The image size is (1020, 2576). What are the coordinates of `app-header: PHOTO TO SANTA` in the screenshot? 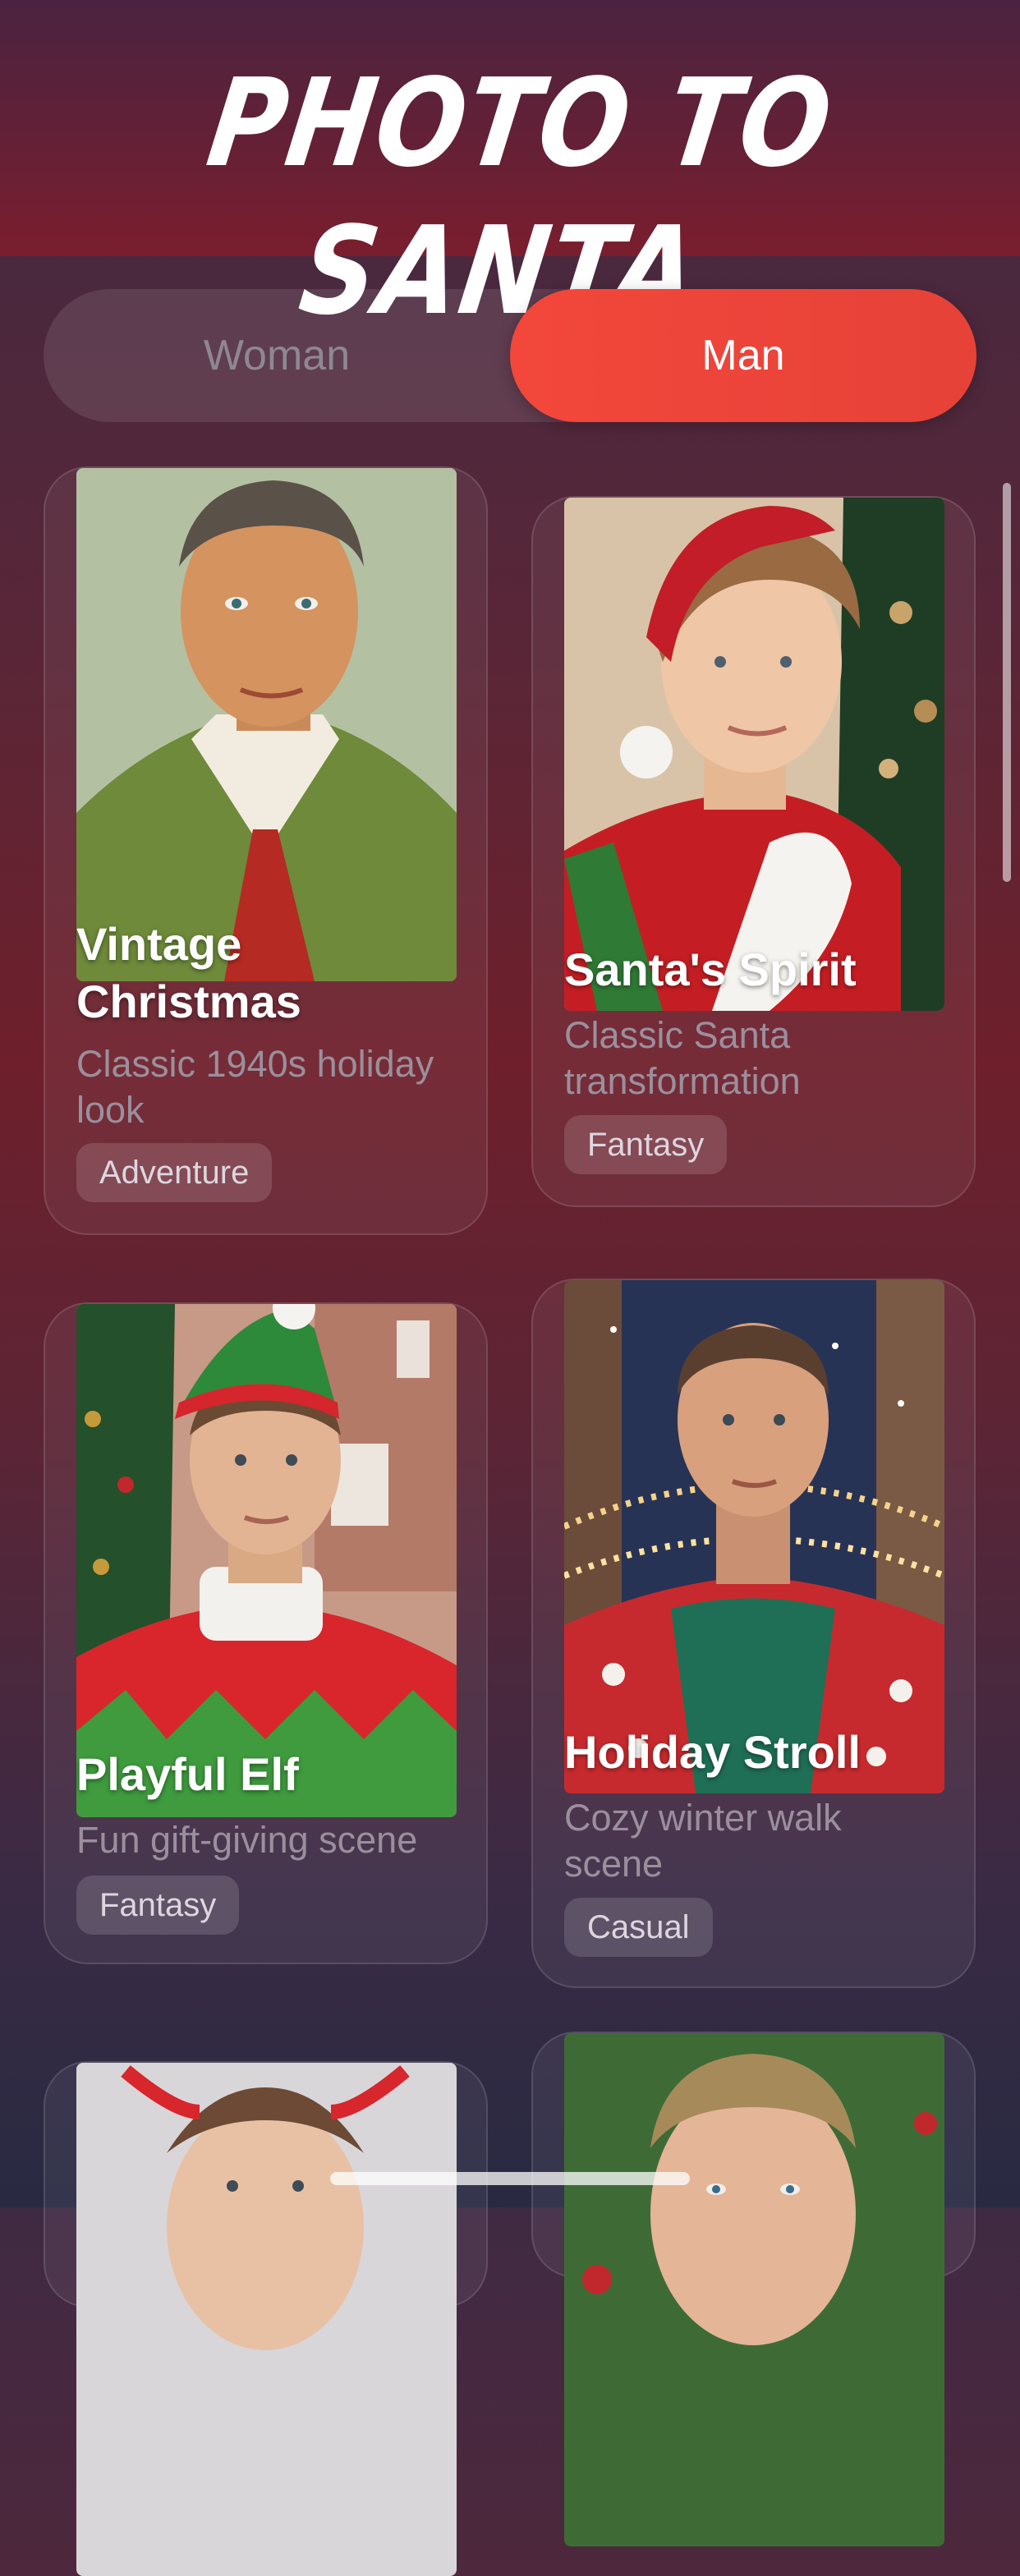 It's located at (510, 171).